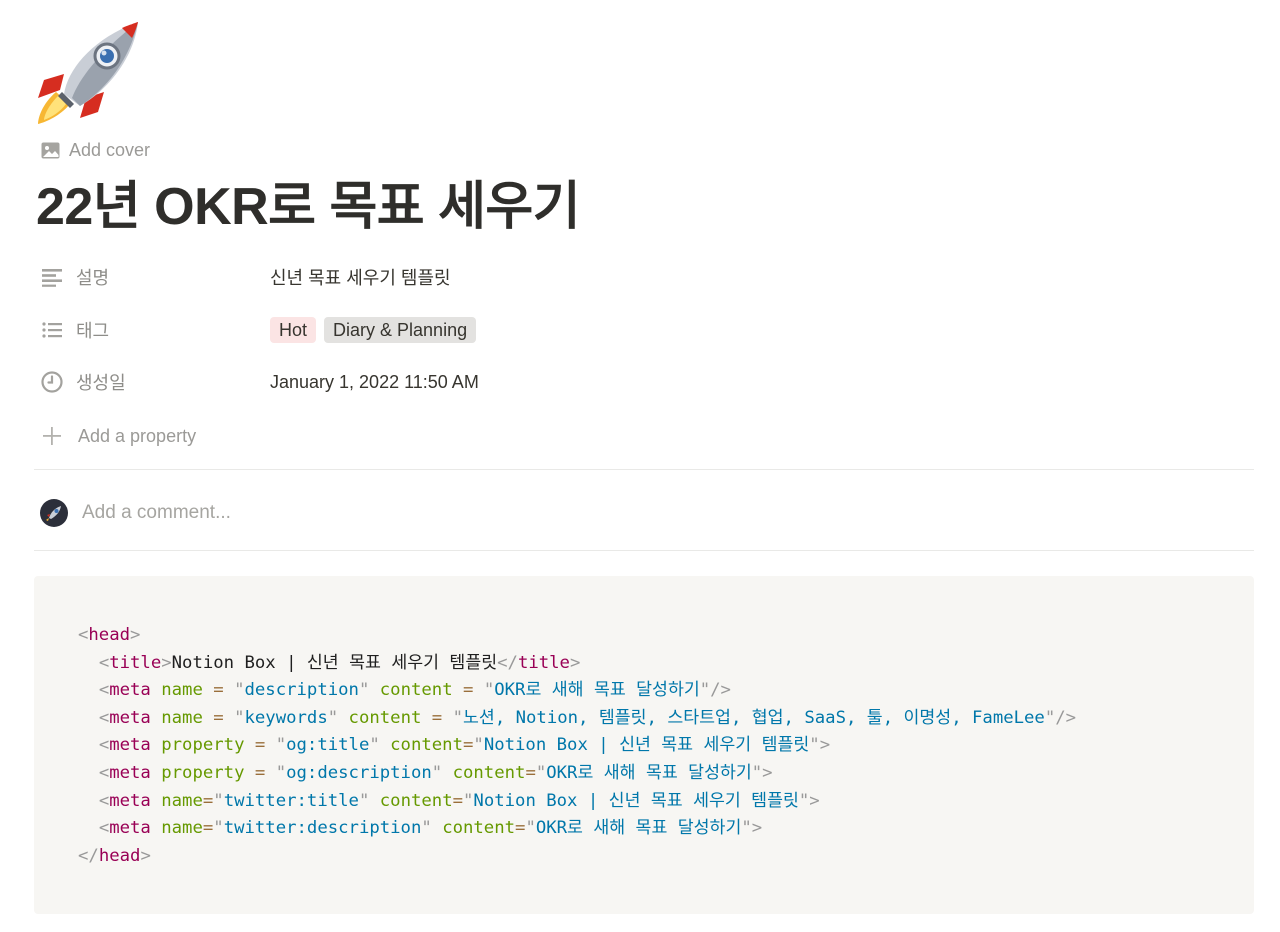  What do you see at coordinates (1066, 717) in the screenshot?
I see `code-token-punc: />` at bounding box center [1066, 717].